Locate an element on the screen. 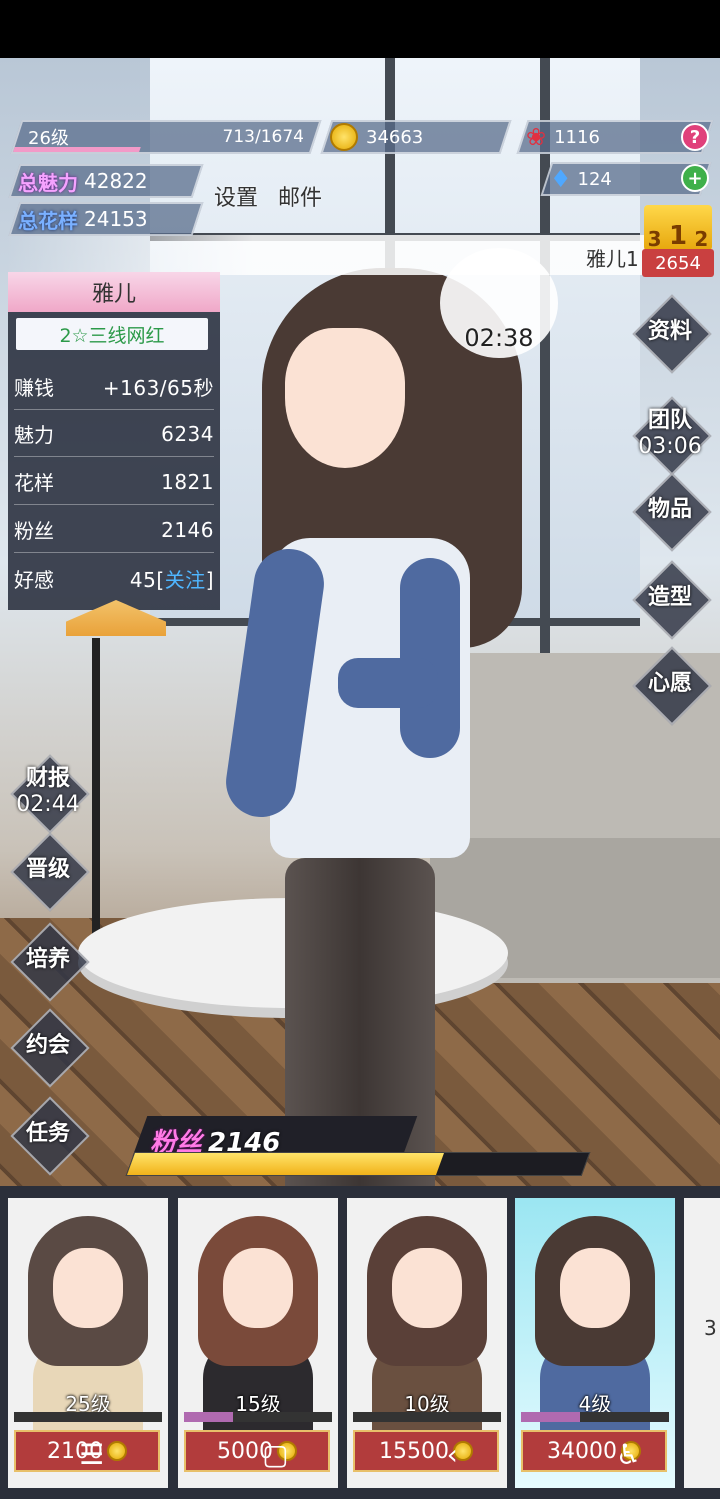 This screenshot has height=1499, width=720. coin-counter: 34663 is located at coordinates (416, 137).